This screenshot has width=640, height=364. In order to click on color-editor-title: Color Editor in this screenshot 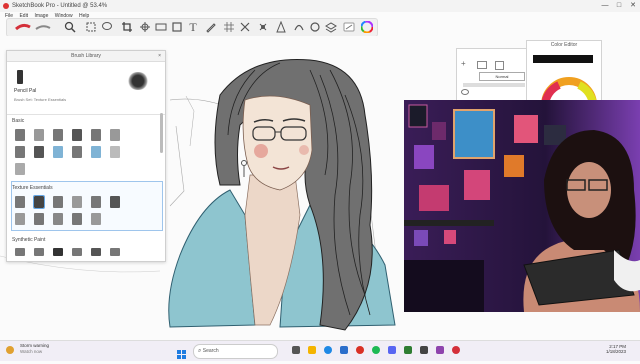, I will do `click(564, 45)`.